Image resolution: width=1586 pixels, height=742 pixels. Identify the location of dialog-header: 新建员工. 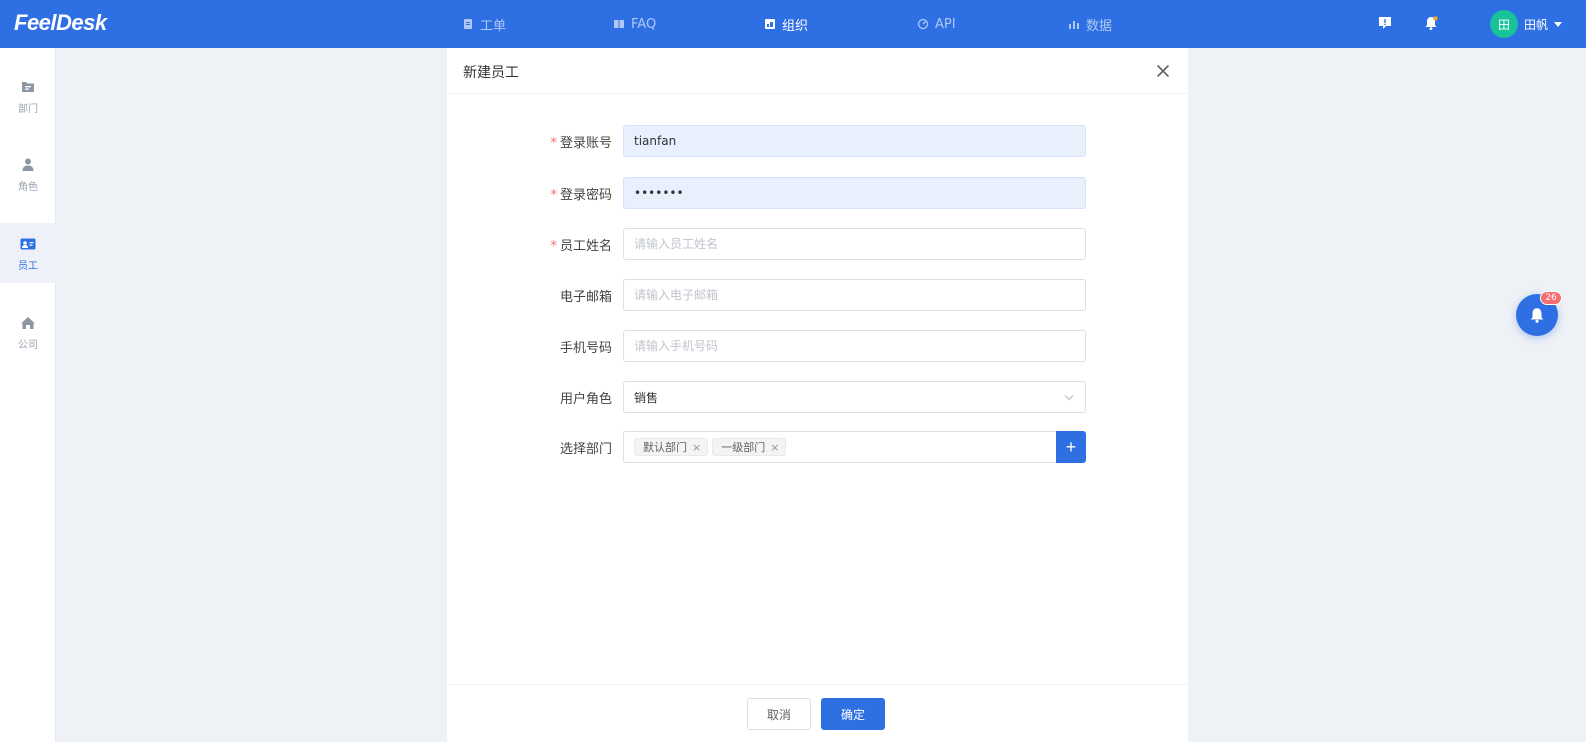
(817, 71).